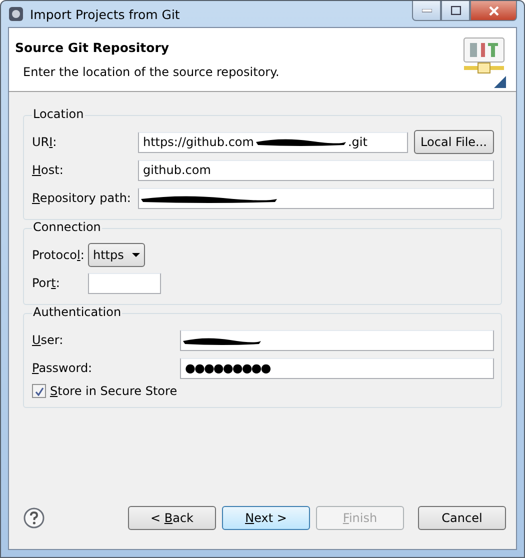  I want to click on maximize-button, so click(455, 11).